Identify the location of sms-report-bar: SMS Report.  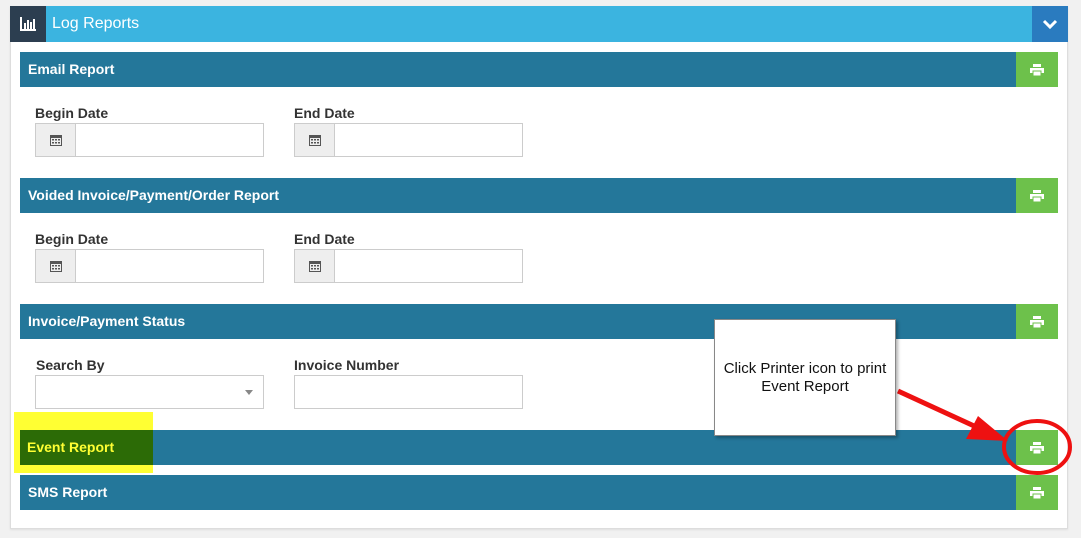
(539, 492).